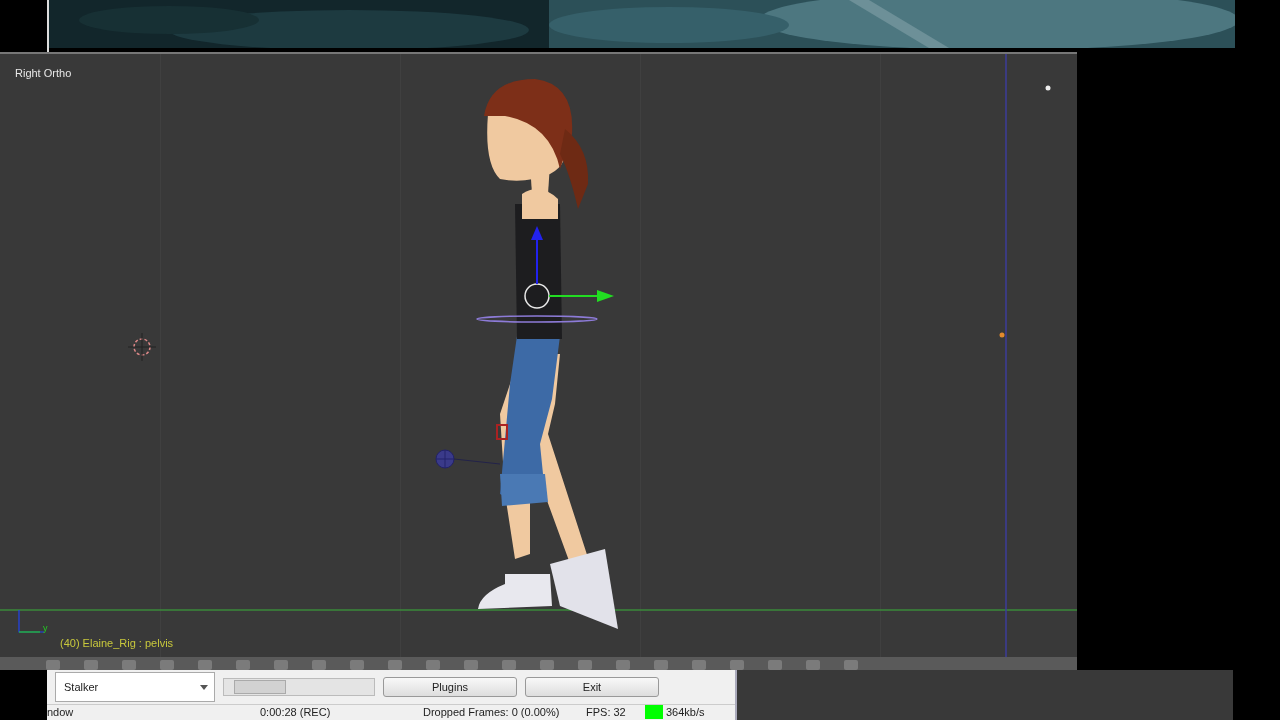 The width and height of the screenshot is (1280, 720). I want to click on status-text: 0:00:28 (REC), so click(295, 712).